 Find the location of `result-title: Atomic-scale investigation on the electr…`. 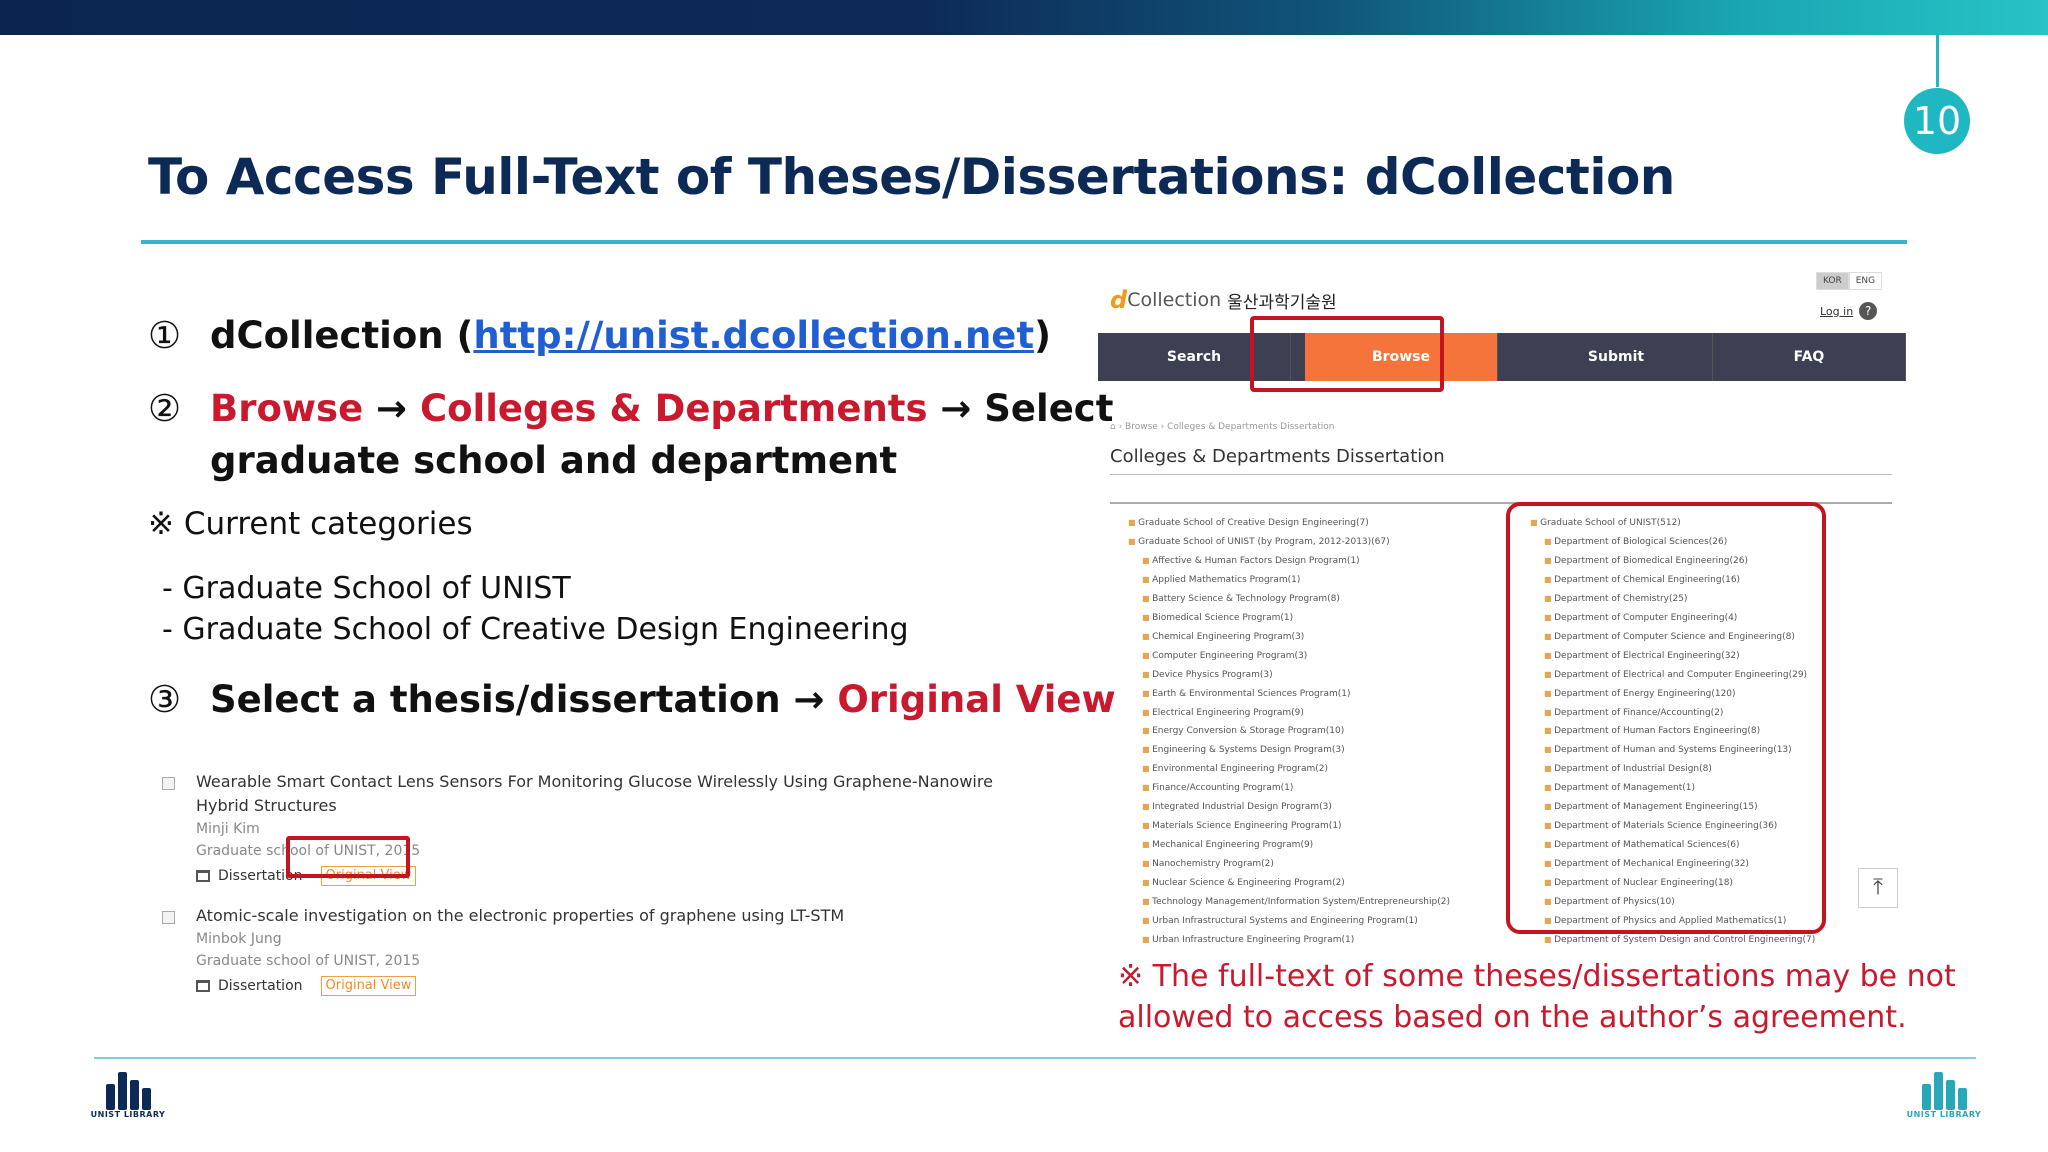

result-title: Atomic-scale investigation on the electr… is located at coordinates (618, 916).